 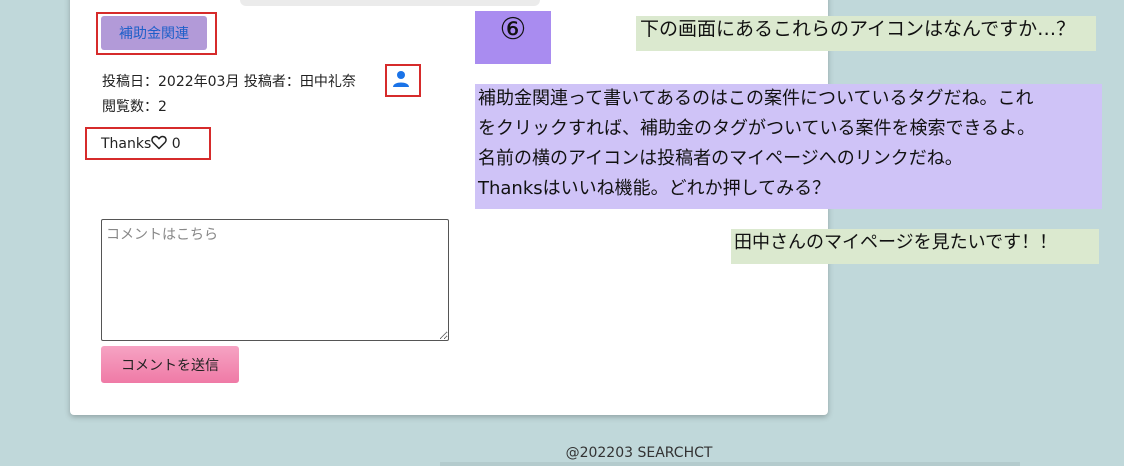 I want to click on view-count: 閲覧数：2, so click(x=134, y=107).